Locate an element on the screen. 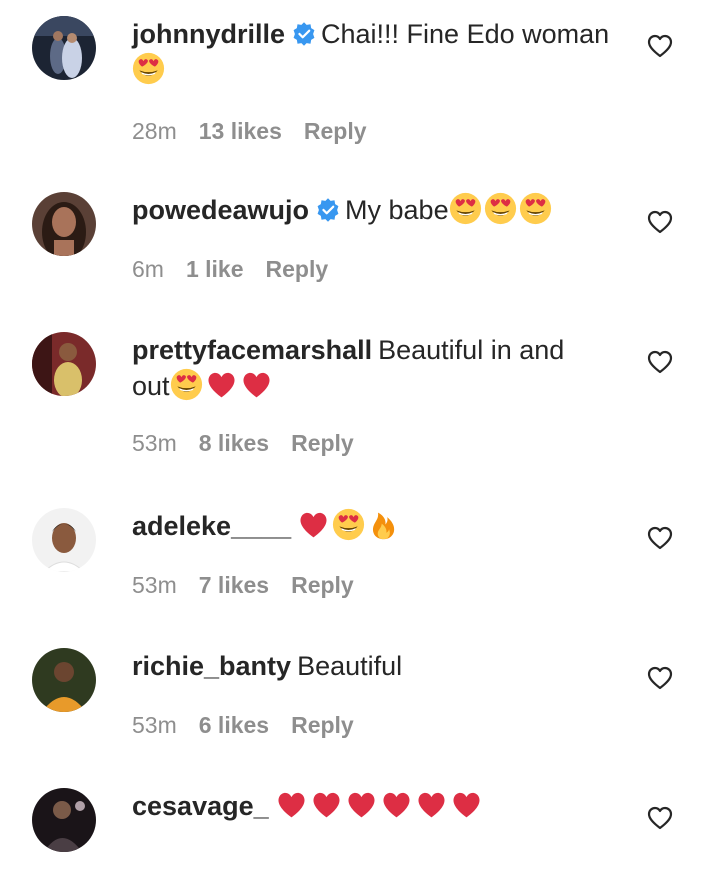 The height and width of the screenshot is (876, 720). comment-body: johnnydrille Chai!!! Fine Edo woman is located at coordinates (382, 52).